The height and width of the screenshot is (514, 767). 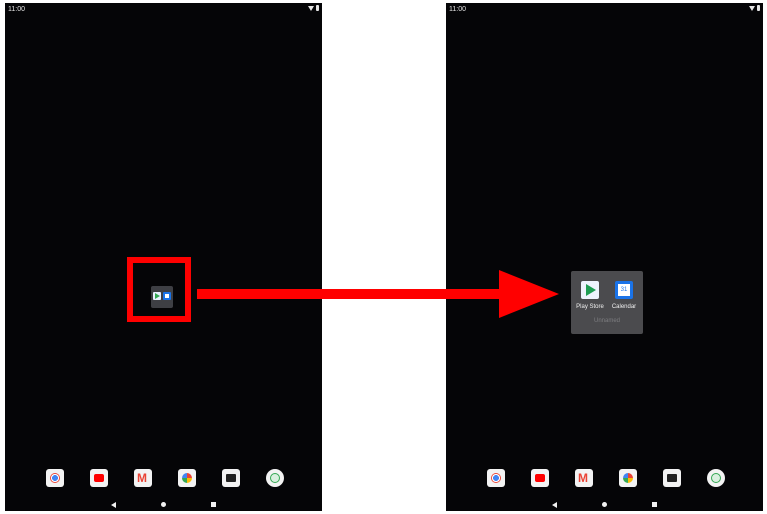 I want to click on folder-name: Unnamed, so click(x=607, y=321).